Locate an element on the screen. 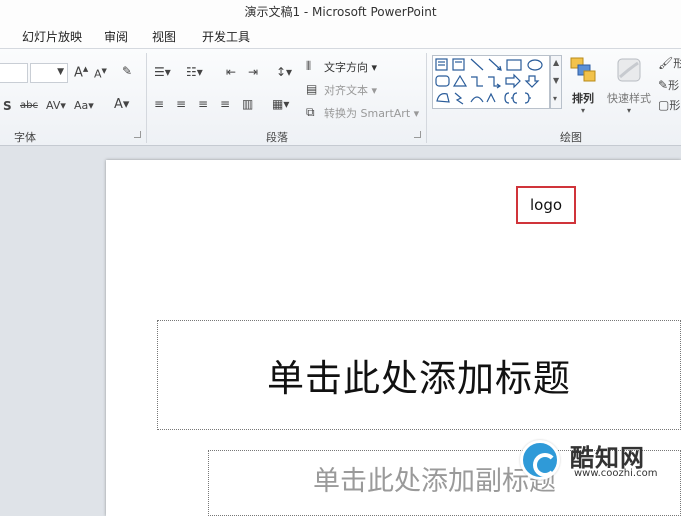 This screenshot has width=681, height=516. increase-indent-icon: ⇥ is located at coordinates (253, 72).